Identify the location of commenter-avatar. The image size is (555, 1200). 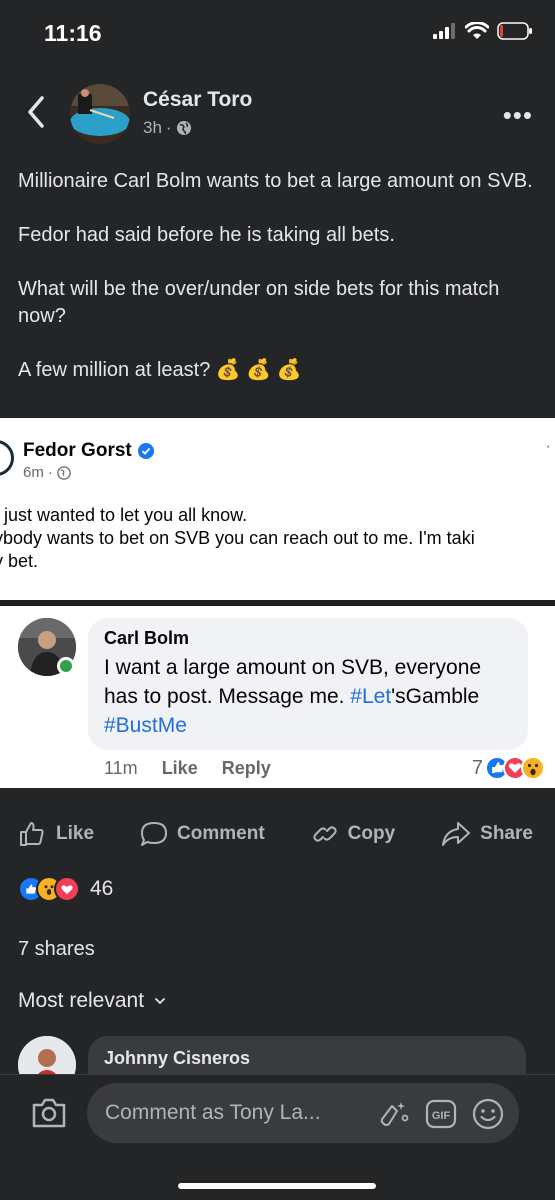
(47, 1055).